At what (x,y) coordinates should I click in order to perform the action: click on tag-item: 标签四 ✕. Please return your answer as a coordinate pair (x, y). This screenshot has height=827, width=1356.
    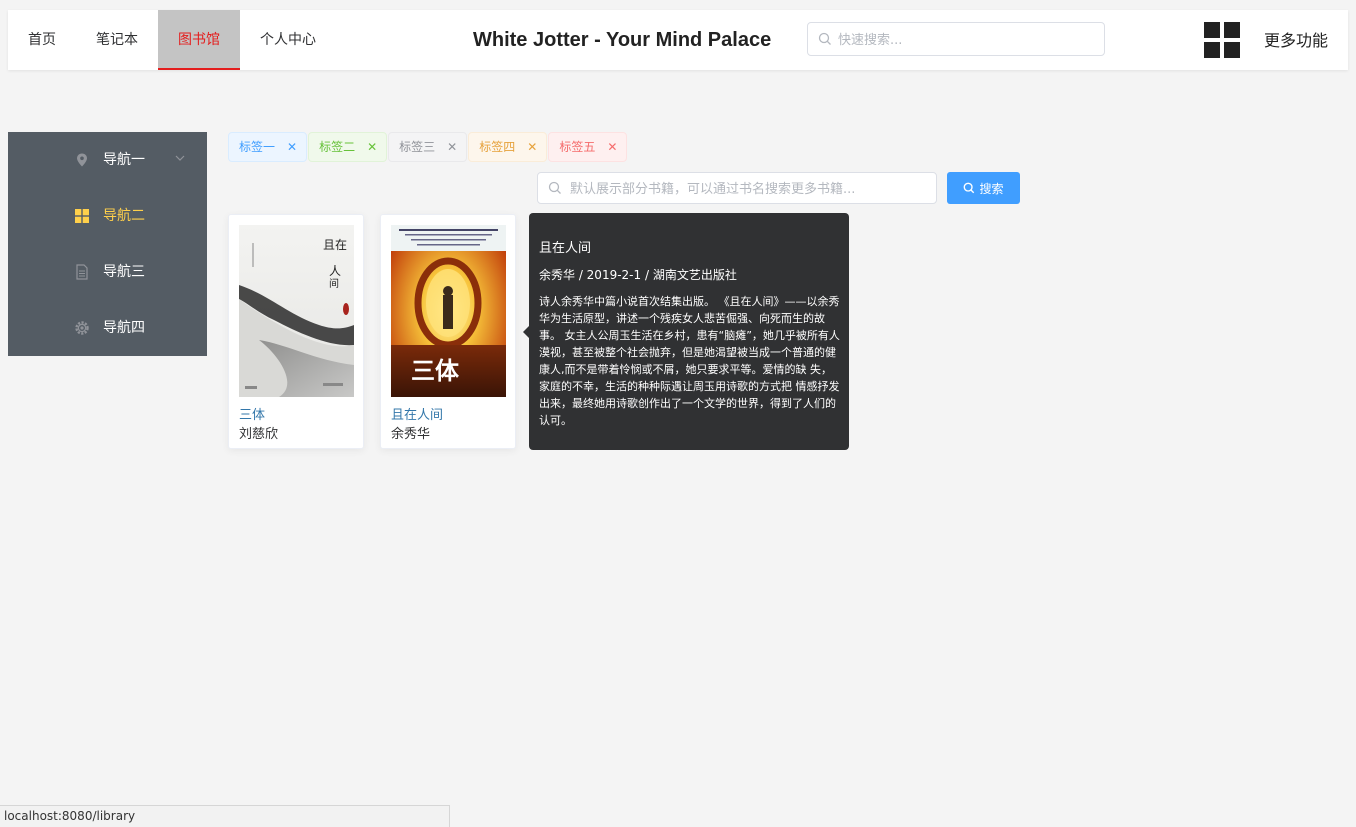
    Looking at the image, I should click on (508, 147).